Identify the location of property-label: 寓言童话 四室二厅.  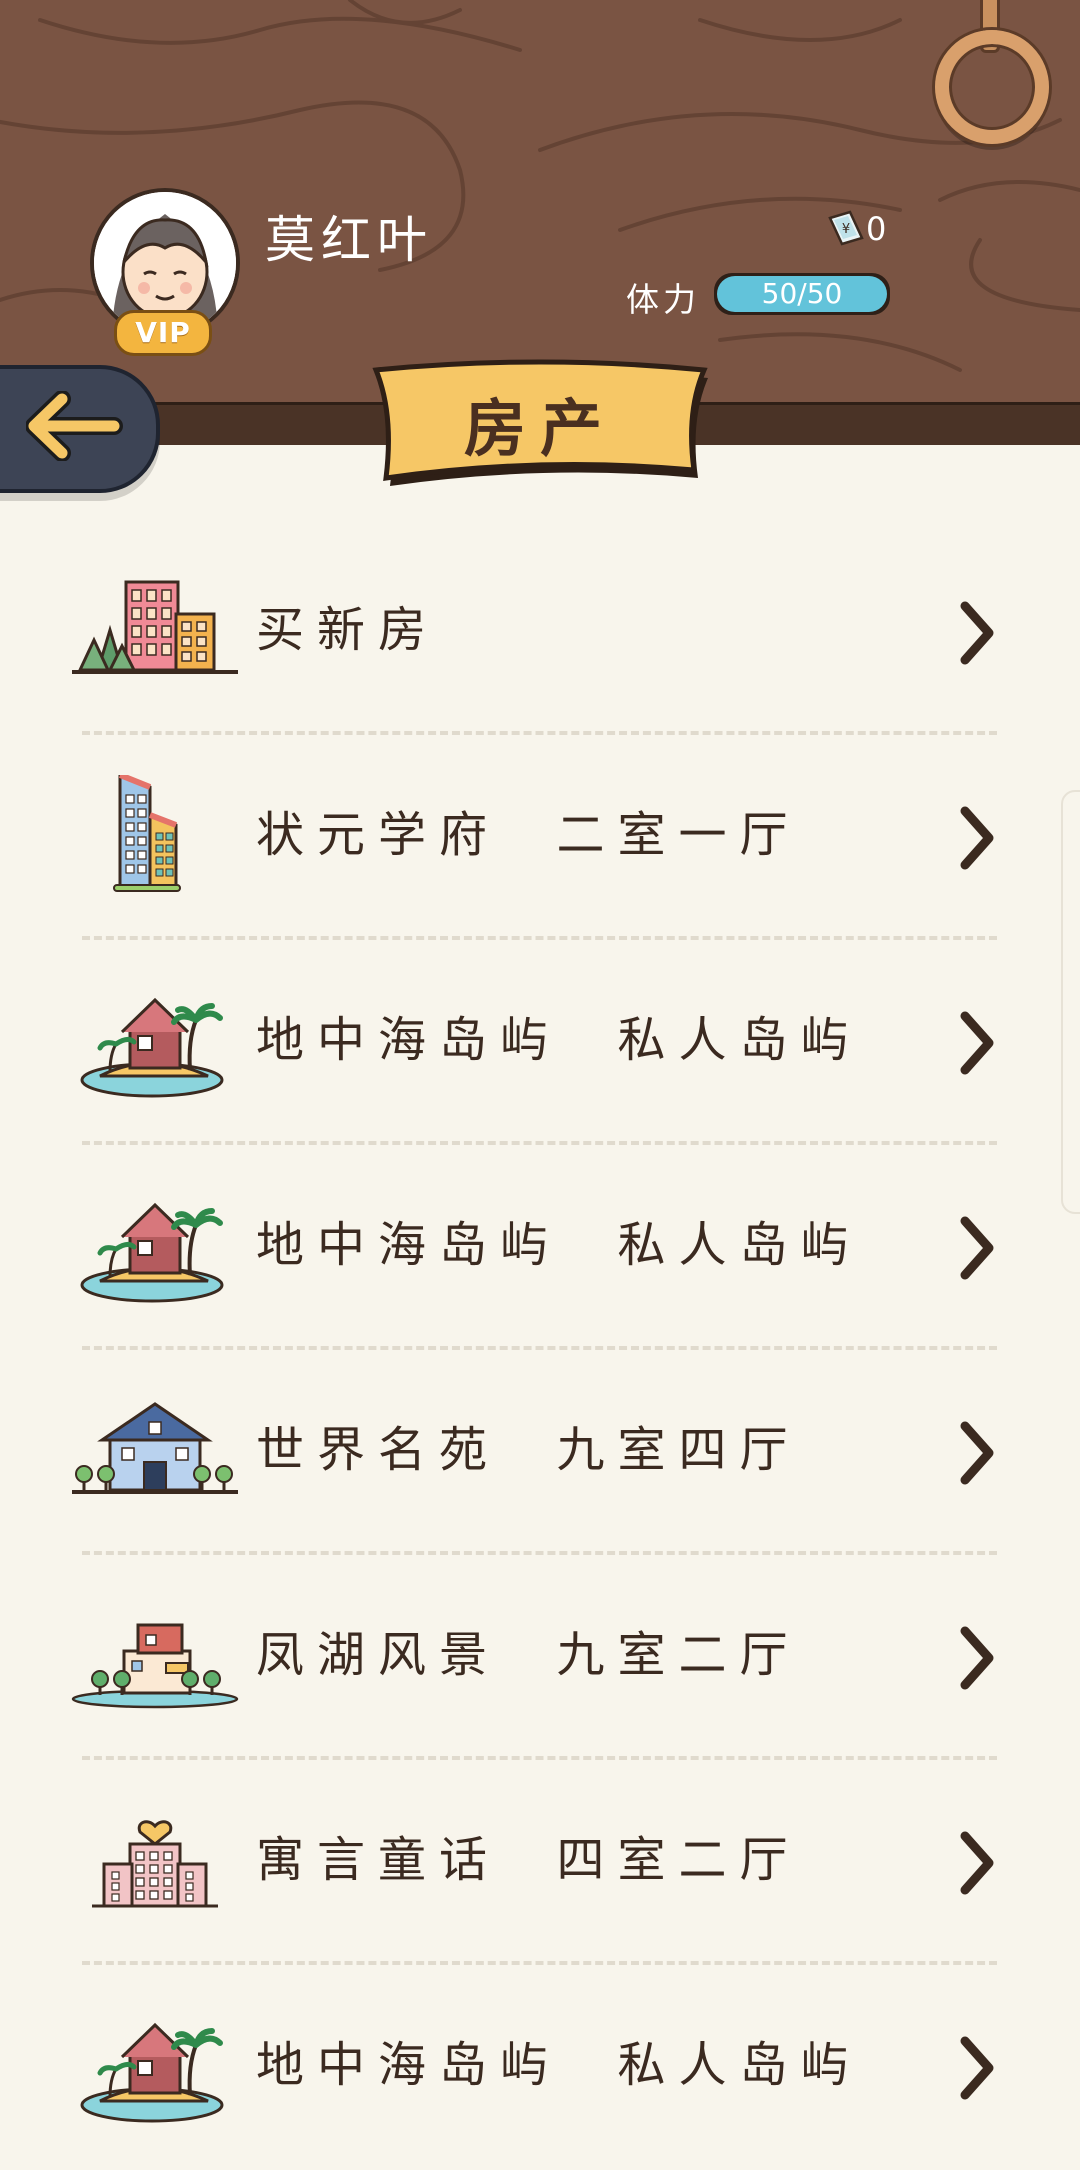
(528, 1860).